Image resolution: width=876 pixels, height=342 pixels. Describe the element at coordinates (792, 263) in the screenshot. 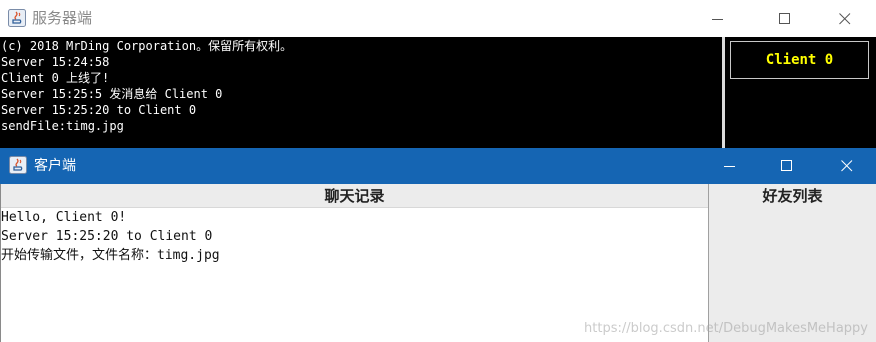

I see `friends-panel: 好友列表` at that location.